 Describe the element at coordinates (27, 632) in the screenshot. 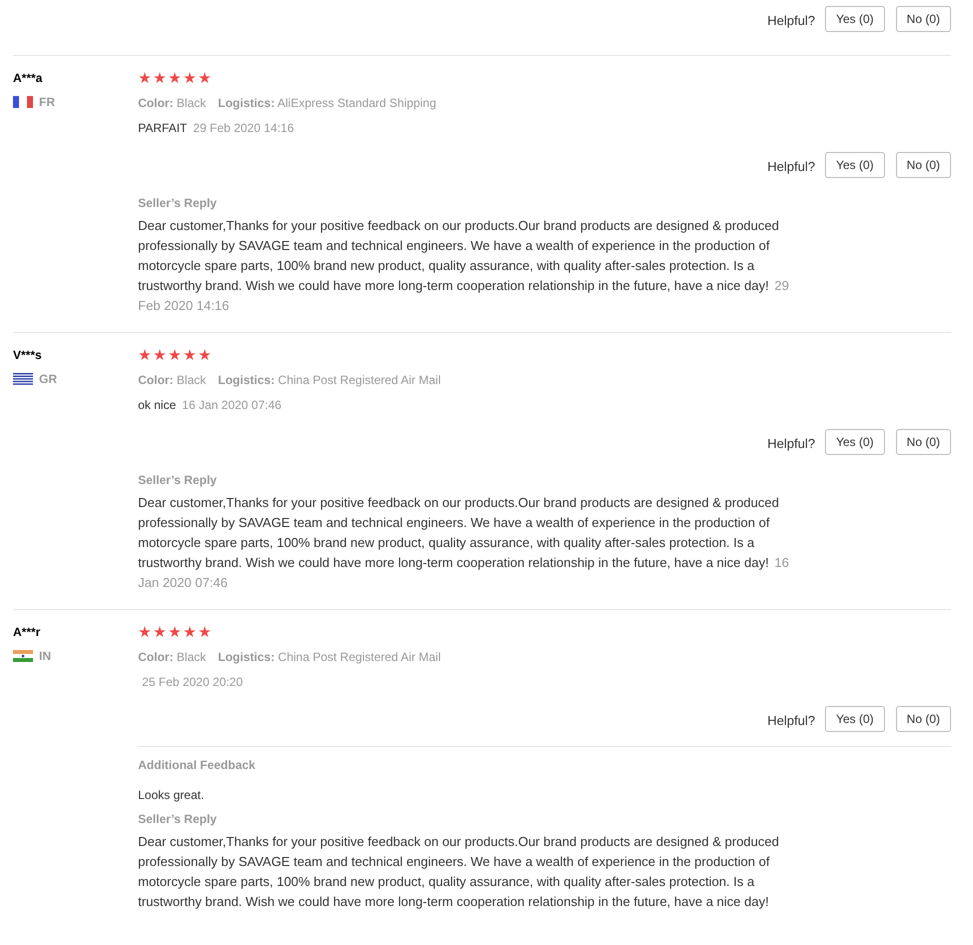

I see `reviewer-name: A***r` at that location.